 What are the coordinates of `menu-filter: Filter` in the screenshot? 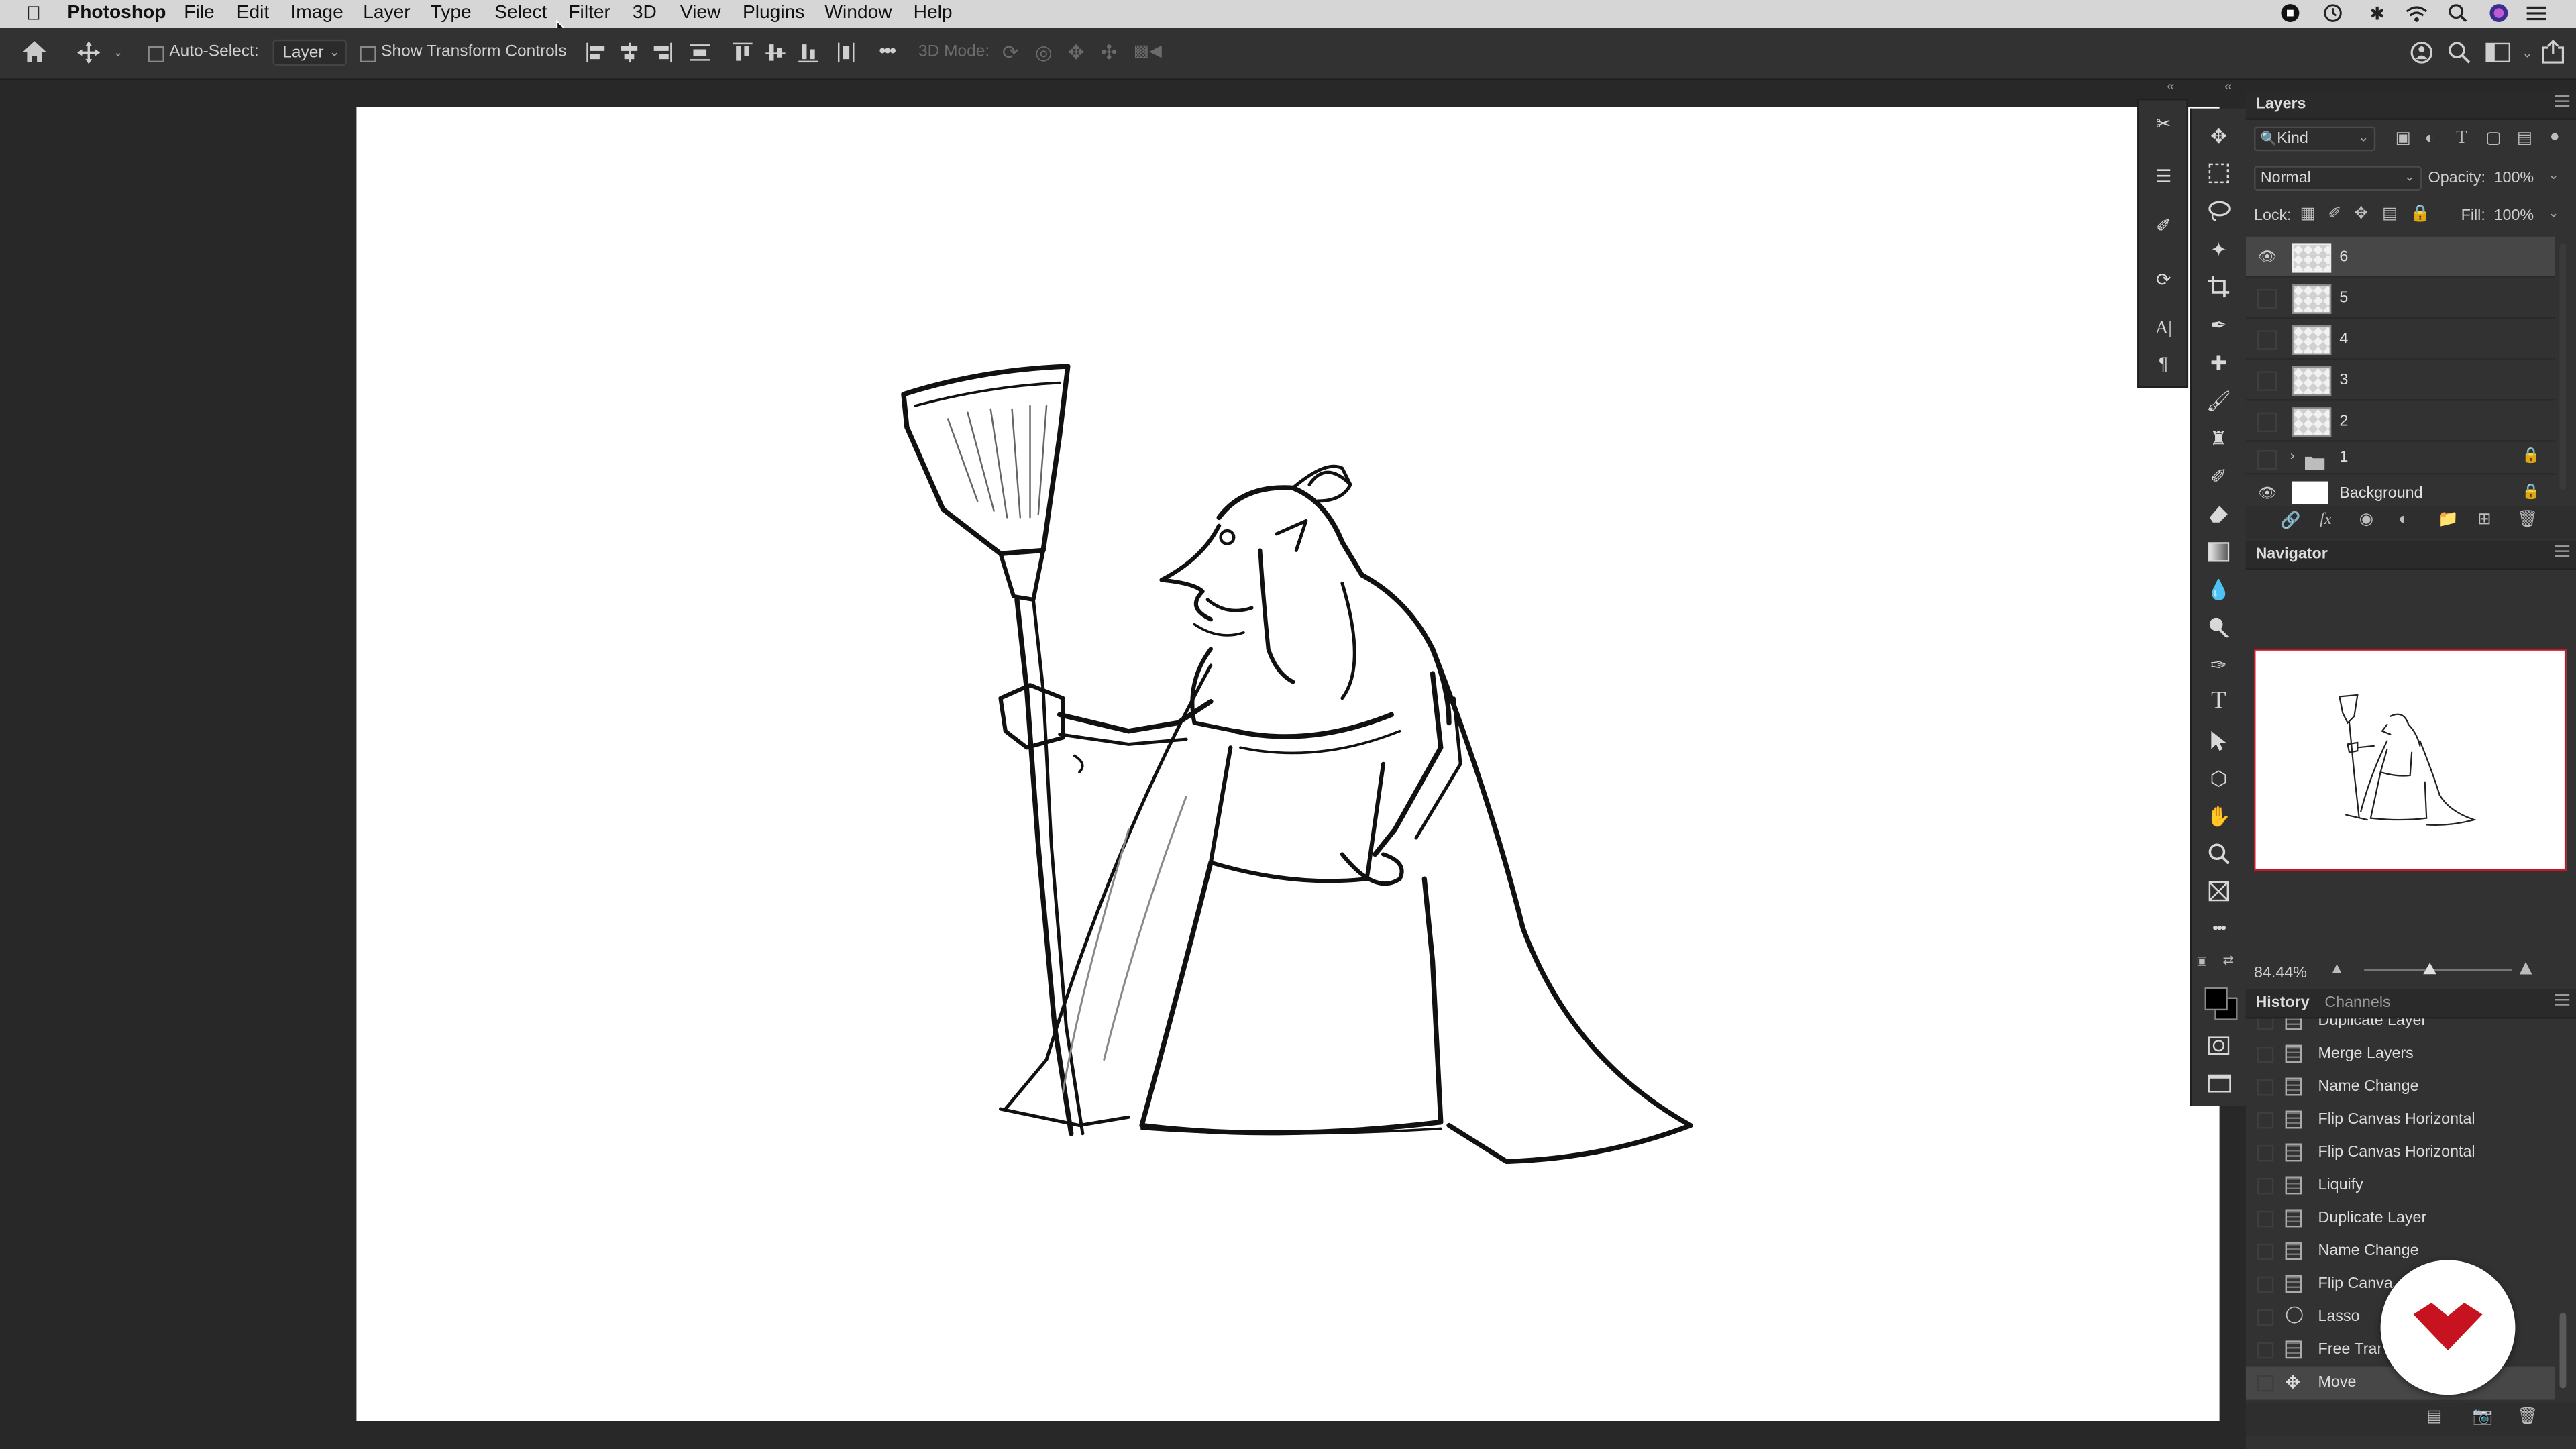 It's located at (589, 13).